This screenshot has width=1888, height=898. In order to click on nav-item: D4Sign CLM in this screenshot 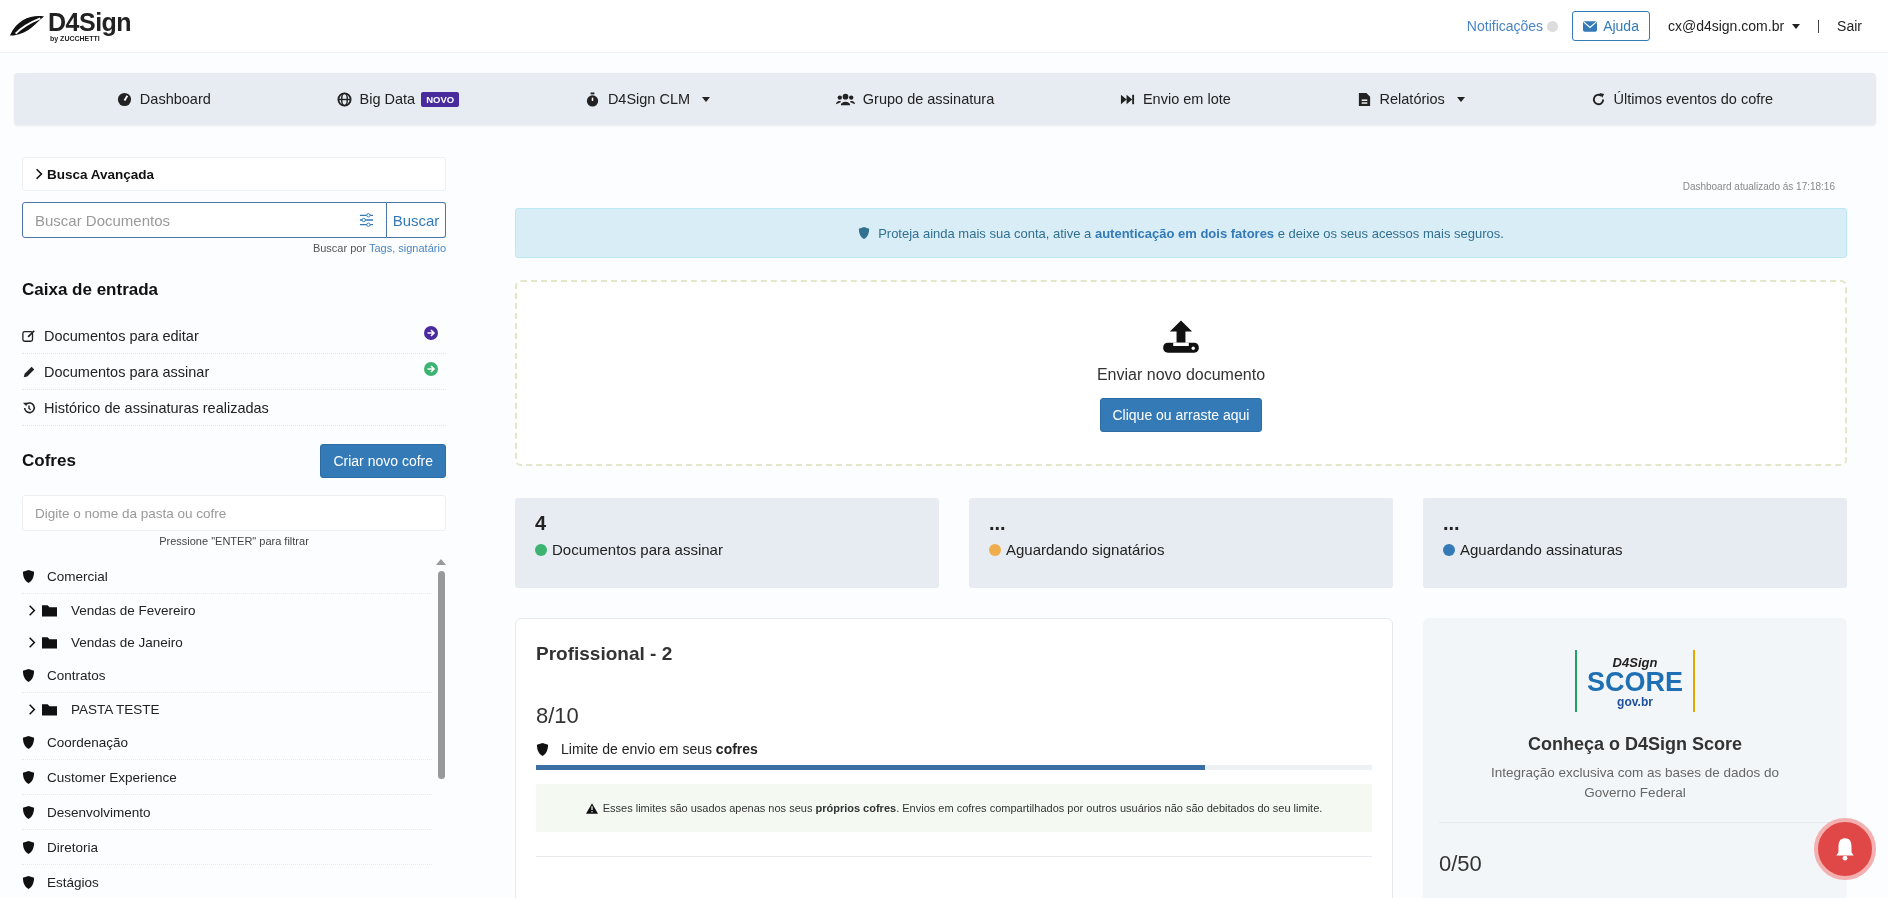, I will do `click(647, 99)`.